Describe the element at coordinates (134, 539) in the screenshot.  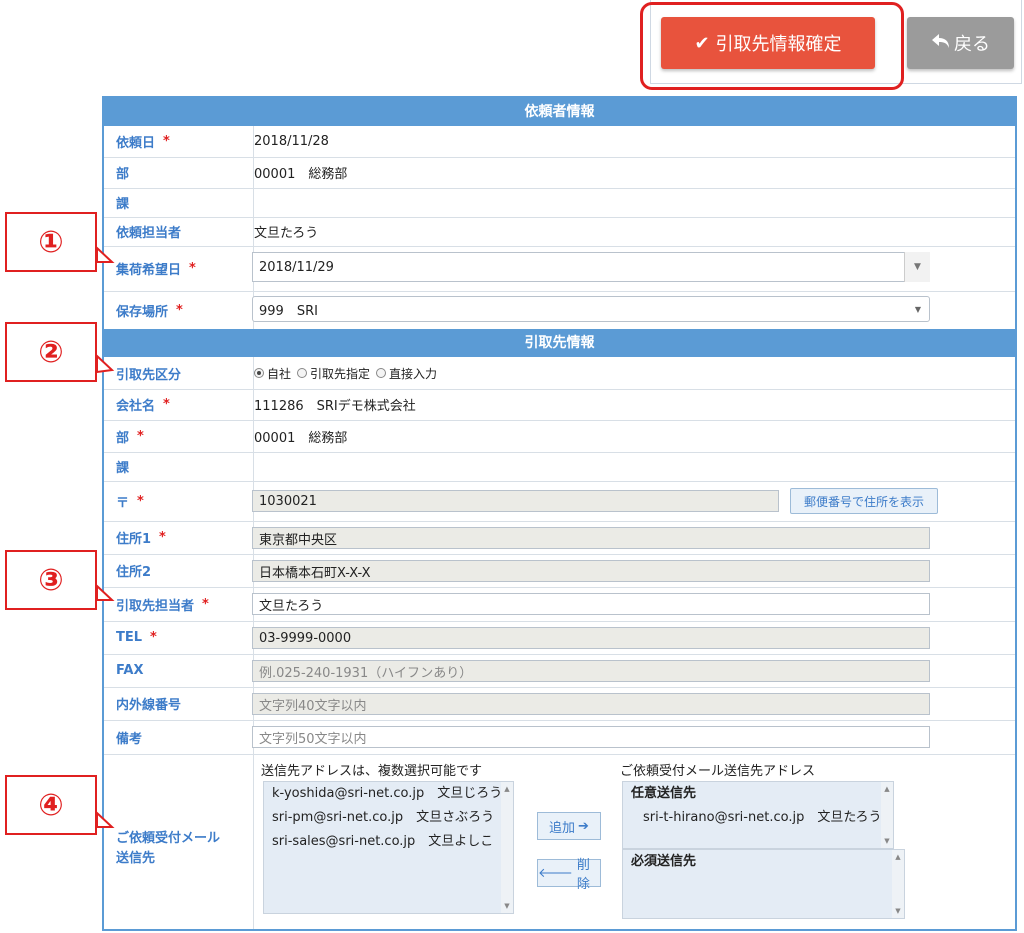
I see `label: 住所1` at that location.